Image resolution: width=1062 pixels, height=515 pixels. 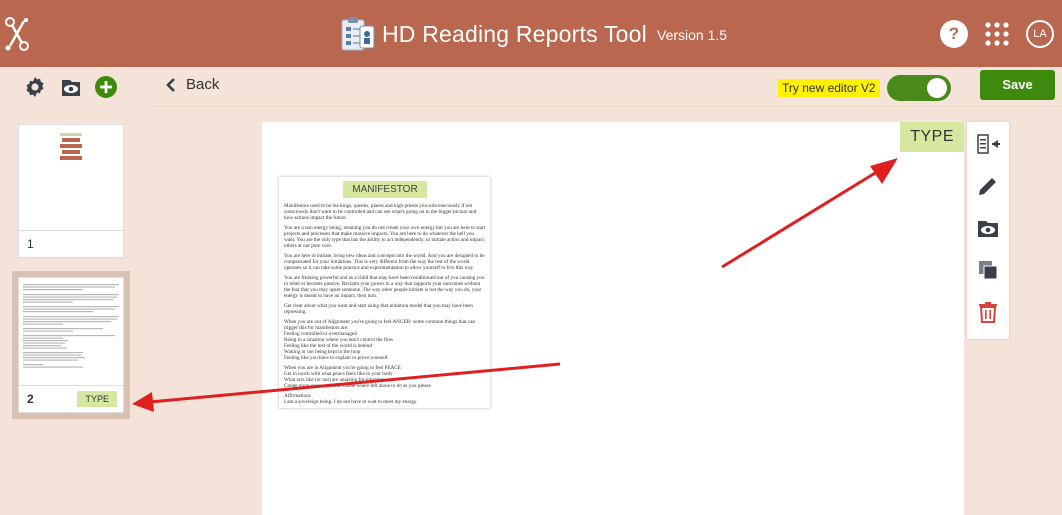 I want to click on try-new-editor-label: Try new editor V2, so click(x=829, y=88).